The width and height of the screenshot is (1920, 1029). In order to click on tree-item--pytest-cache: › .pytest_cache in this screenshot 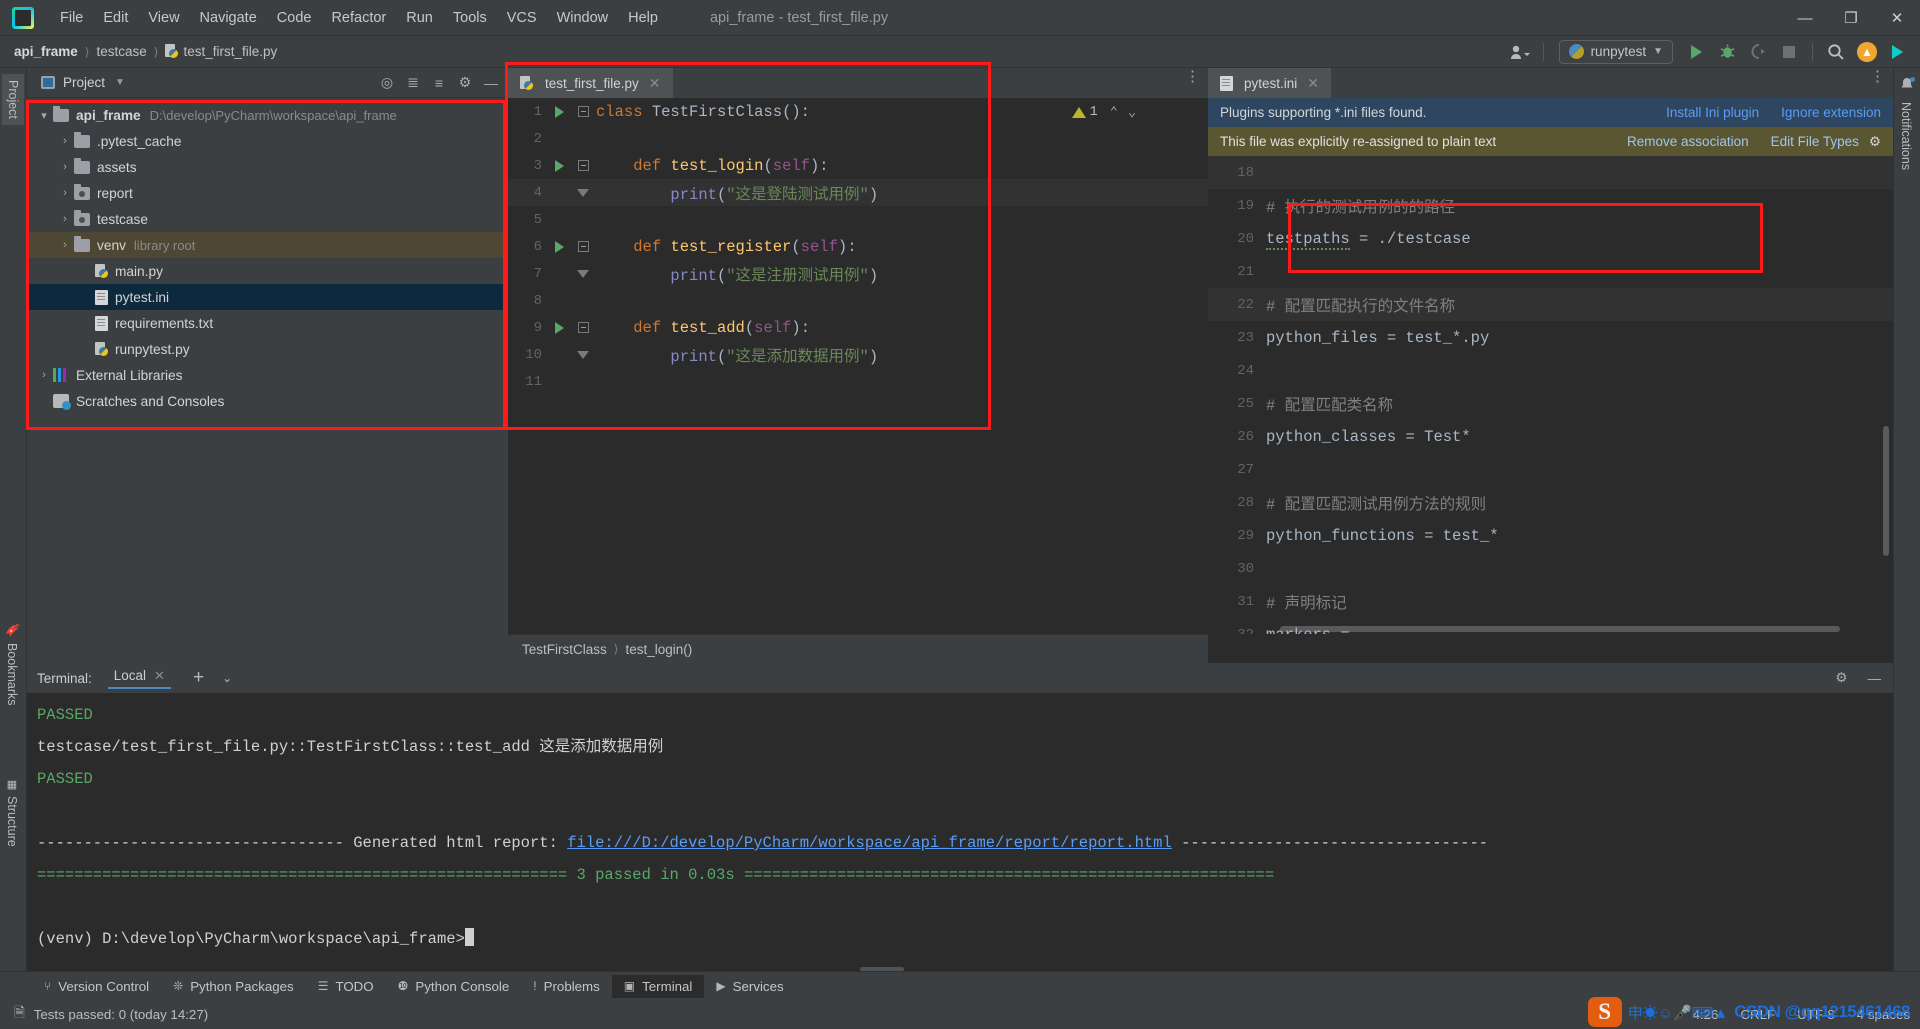, I will do `click(267, 141)`.